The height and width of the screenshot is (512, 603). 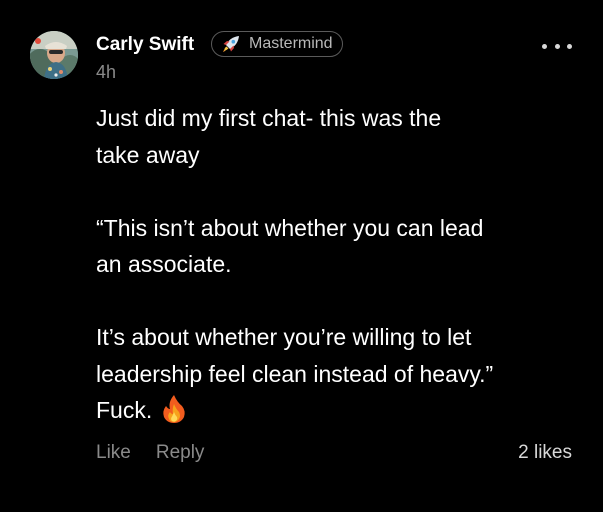 I want to click on fire-icon, so click(x=174, y=409).